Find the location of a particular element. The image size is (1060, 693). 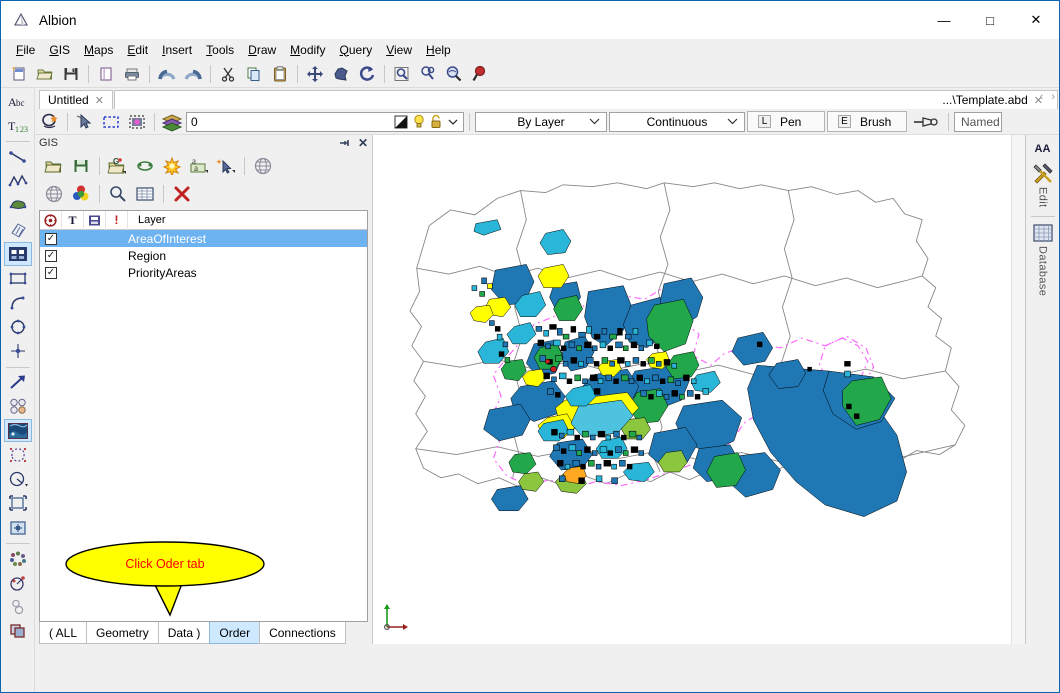

print-icon is located at coordinates (132, 74).